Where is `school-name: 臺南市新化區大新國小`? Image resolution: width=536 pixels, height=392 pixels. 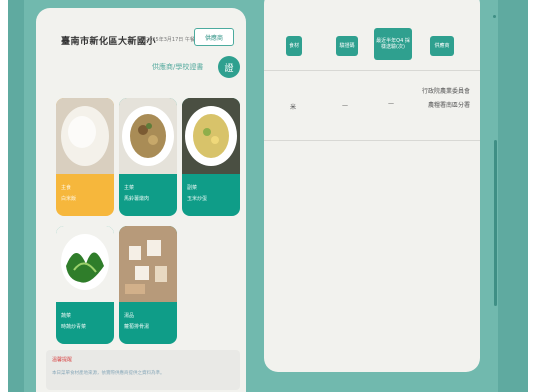 school-name: 臺南市新化區大新國小 is located at coordinates (109, 42).